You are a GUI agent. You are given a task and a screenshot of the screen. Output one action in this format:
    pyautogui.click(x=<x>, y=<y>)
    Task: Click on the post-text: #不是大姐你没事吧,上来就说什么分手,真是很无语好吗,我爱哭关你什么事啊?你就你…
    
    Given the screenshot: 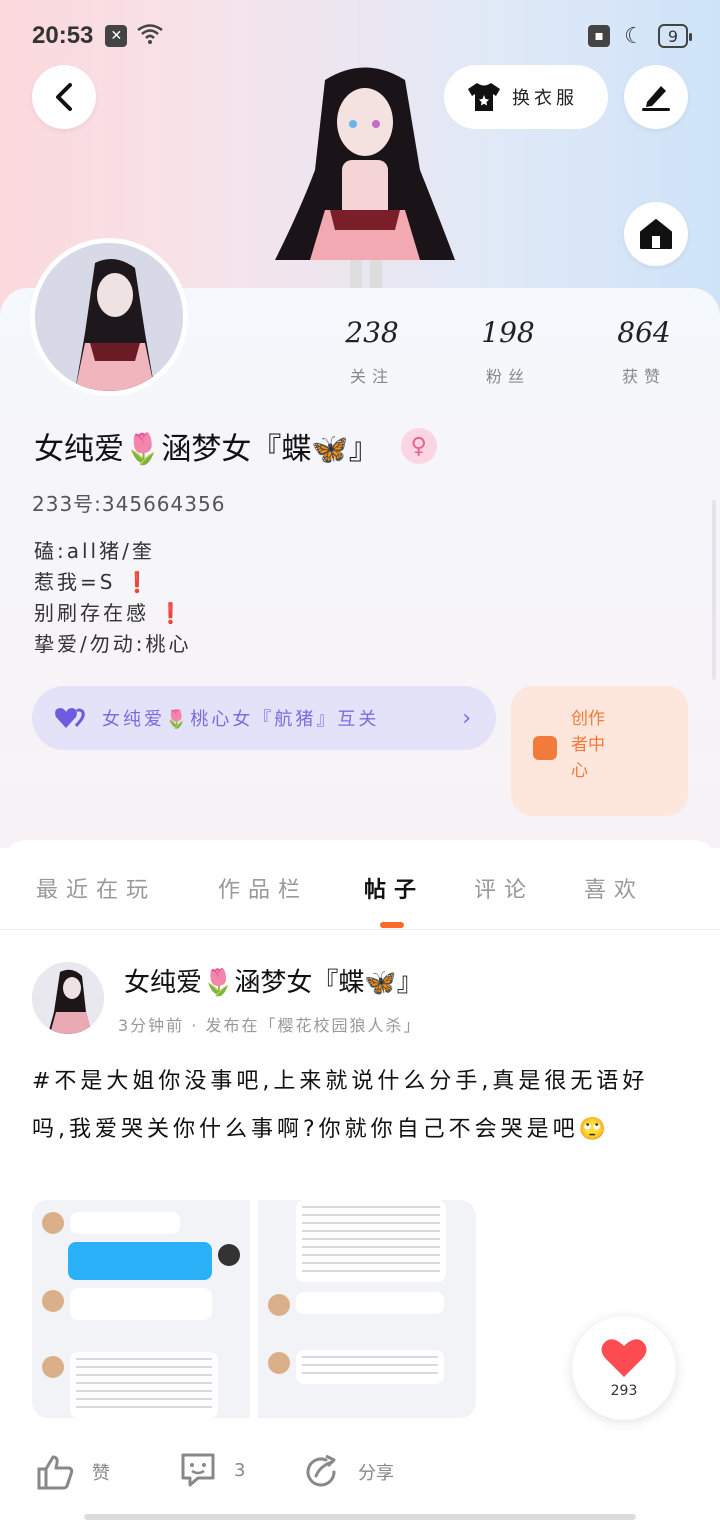 What is the action you would take?
    pyautogui.click(x=340, y=1105)
    